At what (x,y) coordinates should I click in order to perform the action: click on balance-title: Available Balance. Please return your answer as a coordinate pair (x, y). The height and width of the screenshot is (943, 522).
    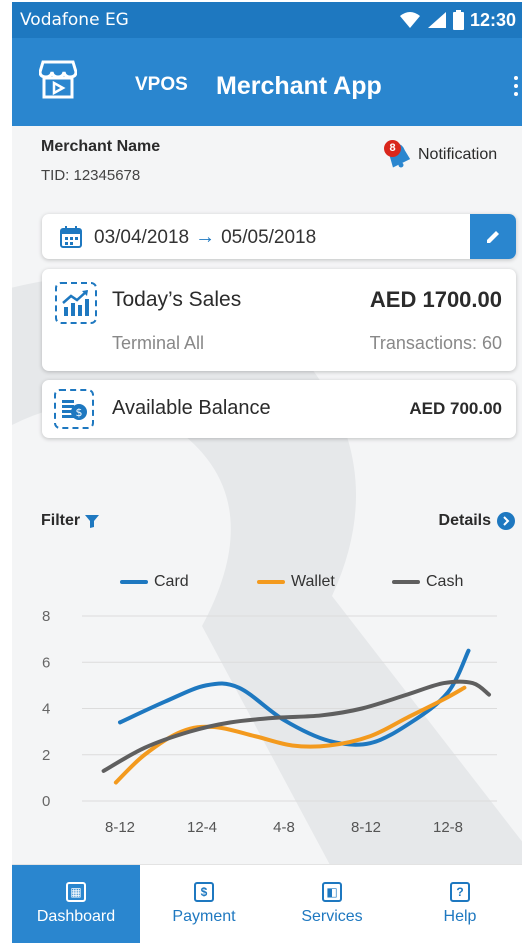
    Looking at the image, I should click on (191, 408).